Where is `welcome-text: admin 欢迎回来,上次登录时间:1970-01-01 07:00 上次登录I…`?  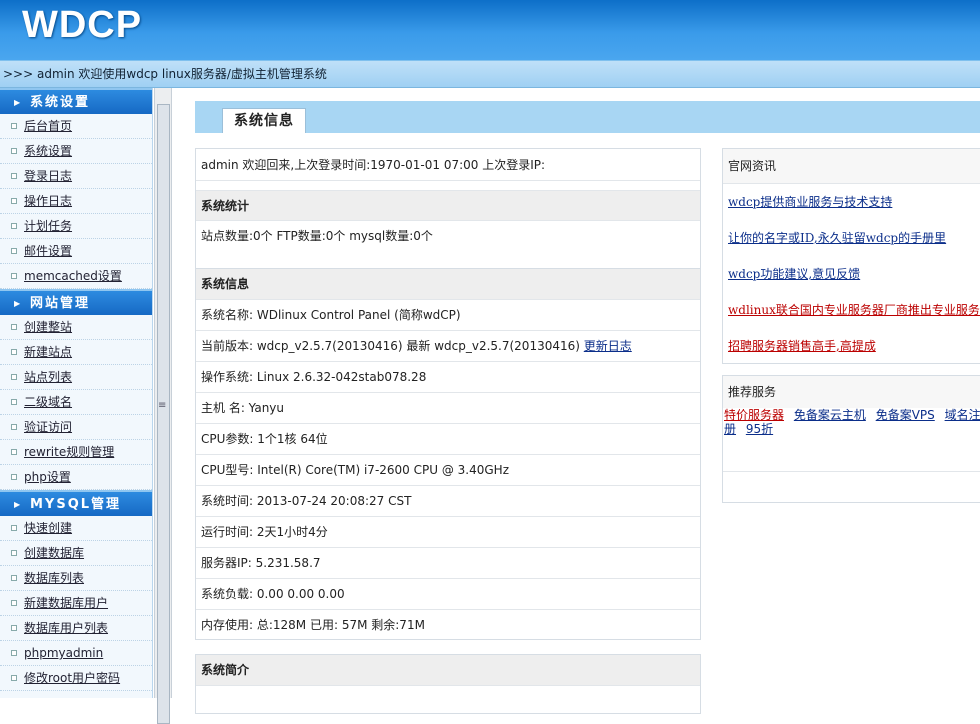
welcome-text: admin 欢迎回来,上次登录时间:1970-01-01 07:00 上次登录I… is located at coordinates (448, 165).